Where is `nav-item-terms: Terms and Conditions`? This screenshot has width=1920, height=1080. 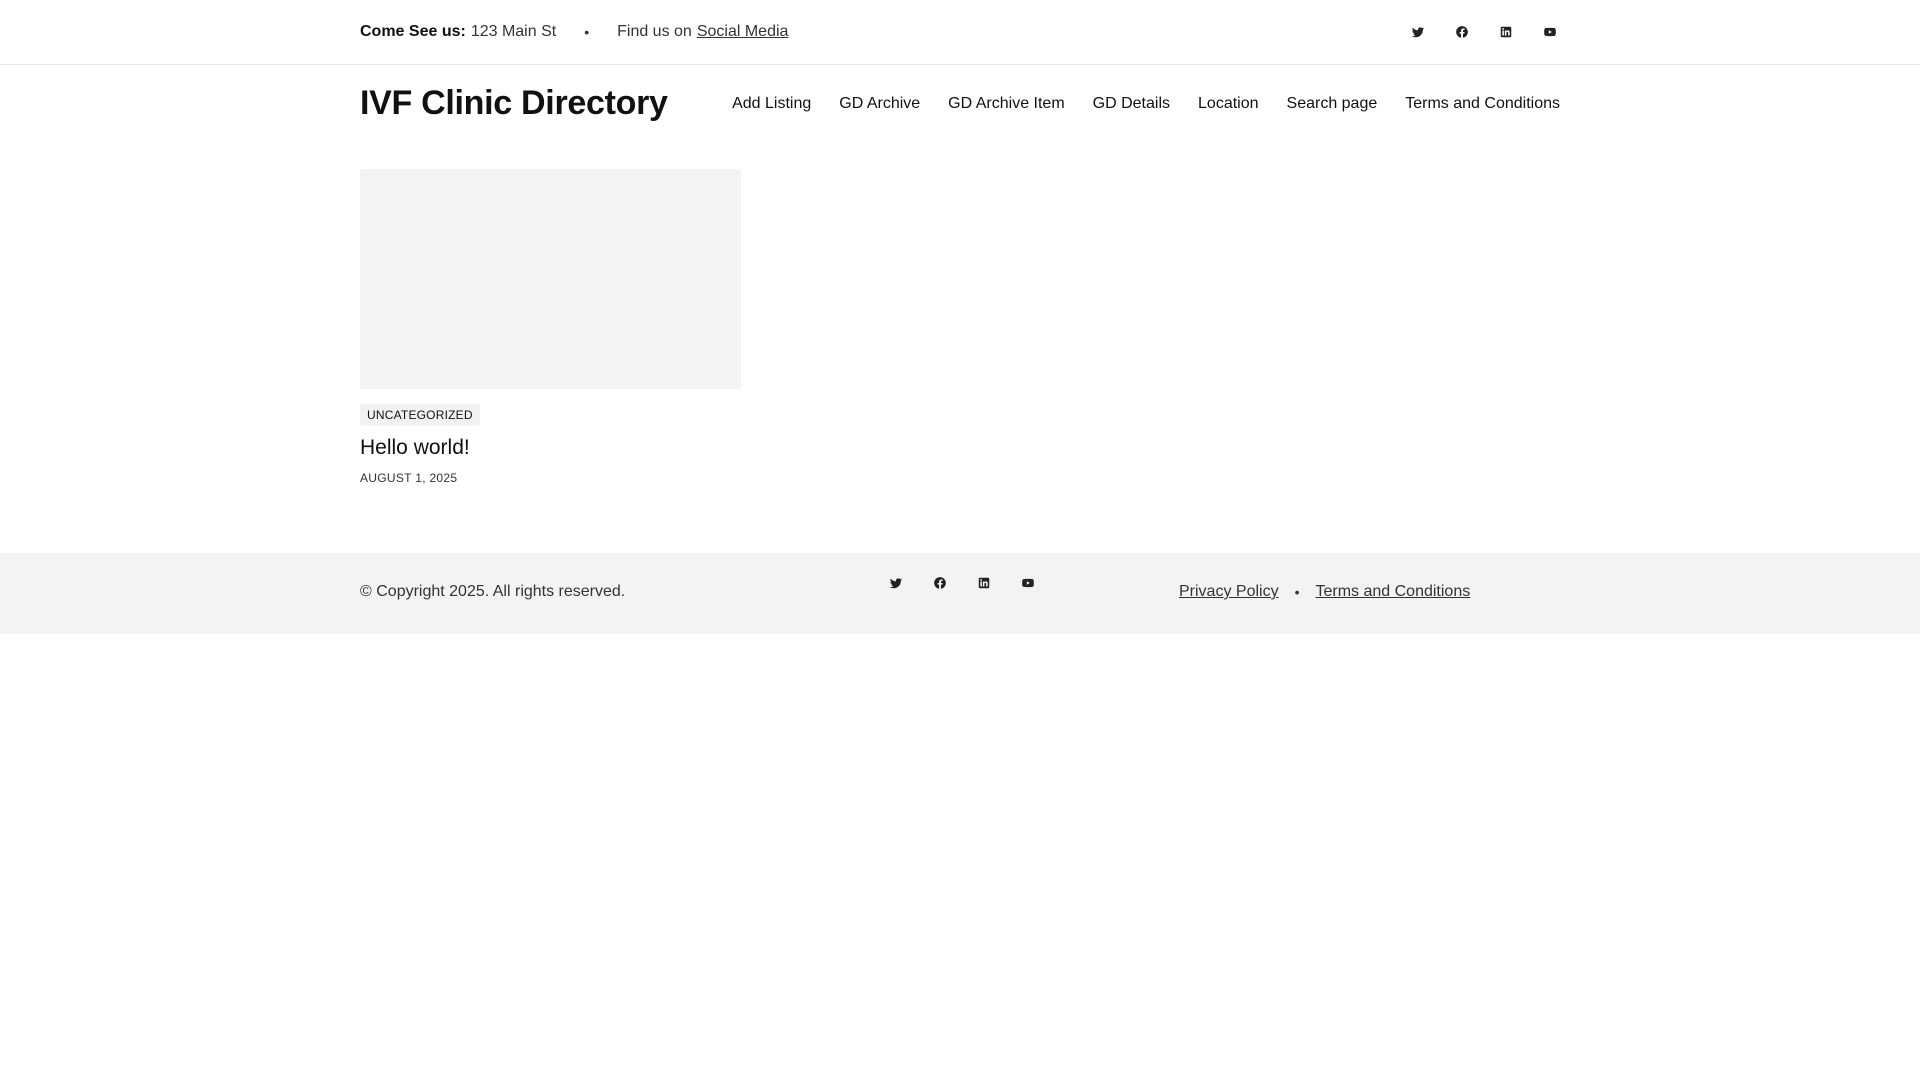 nav-item-terms: Terms and Conditions is located at coordinates (1482, 104).